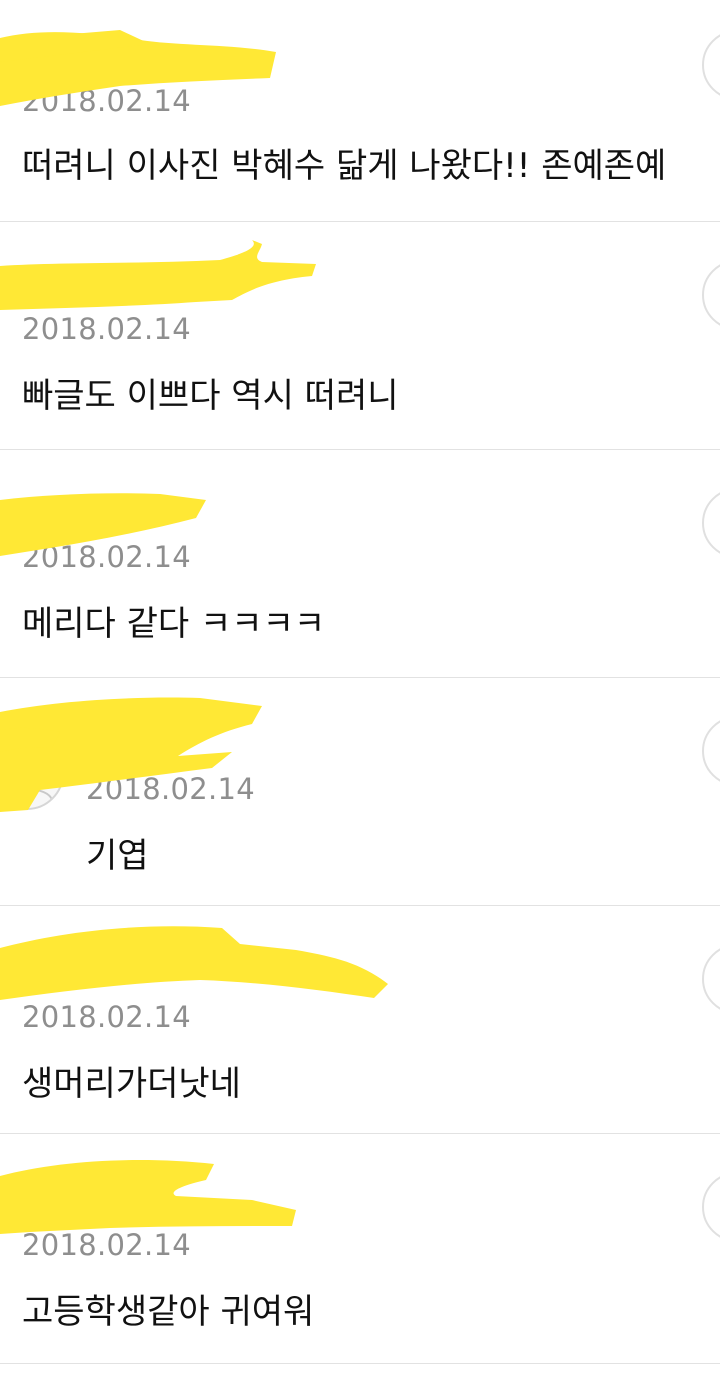  Describe the element at coordinates (29, 778) in the screenshot. I see `default-avatar-icon` at that location.